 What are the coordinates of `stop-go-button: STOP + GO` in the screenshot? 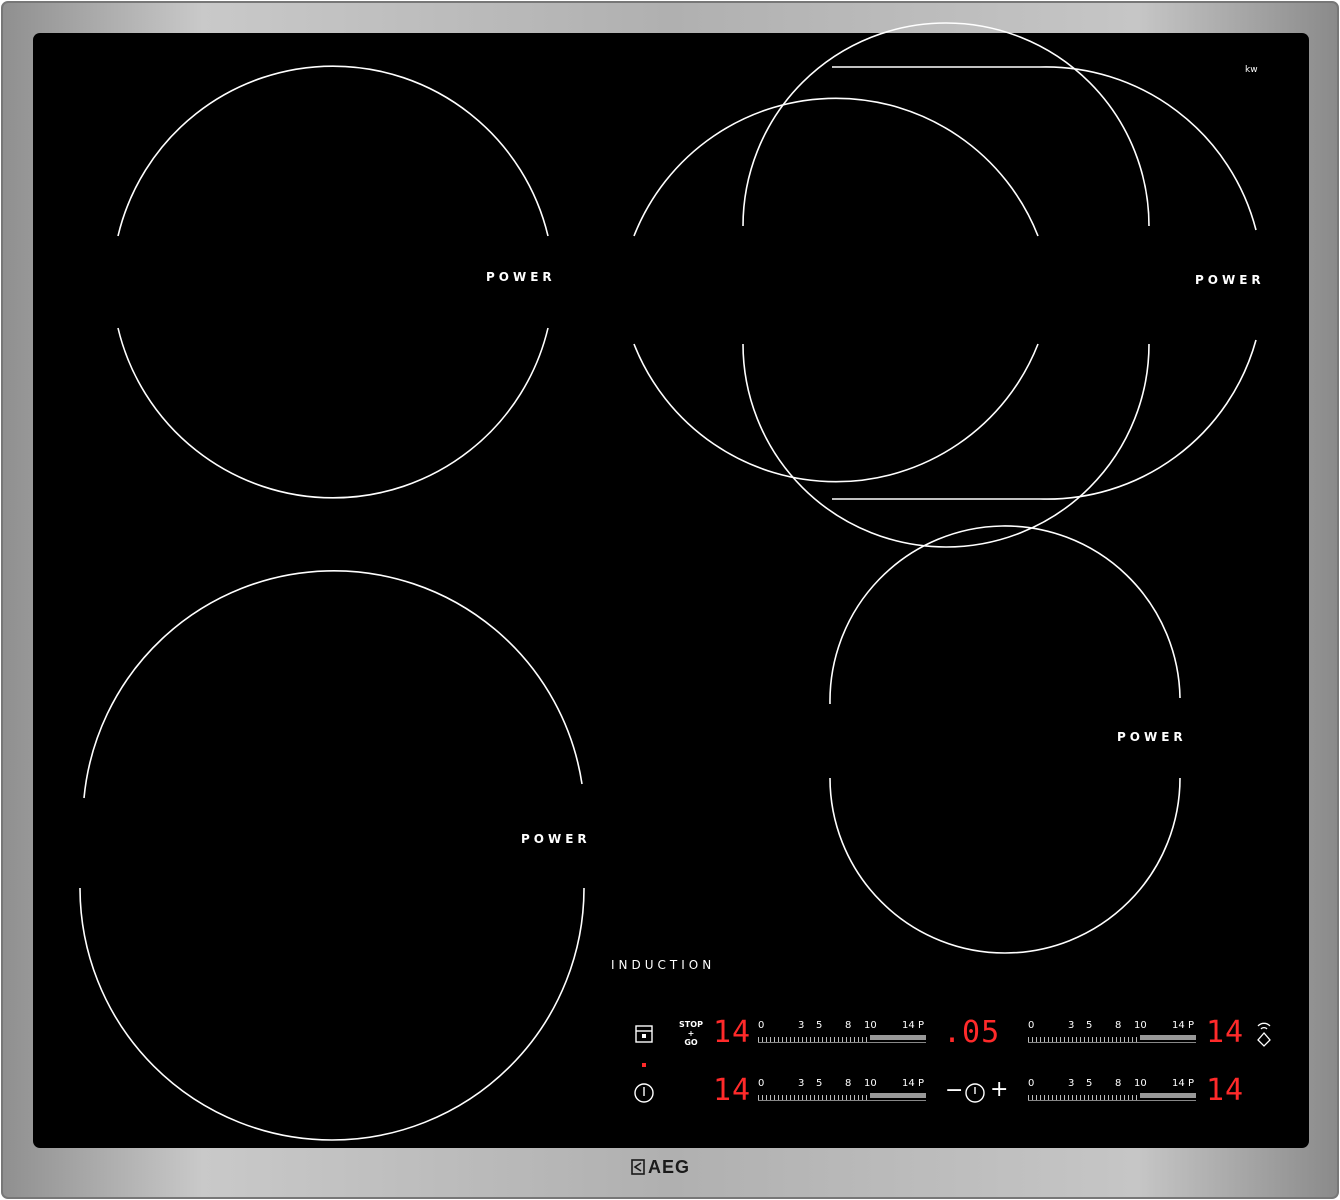 It's located at (691, 1033).